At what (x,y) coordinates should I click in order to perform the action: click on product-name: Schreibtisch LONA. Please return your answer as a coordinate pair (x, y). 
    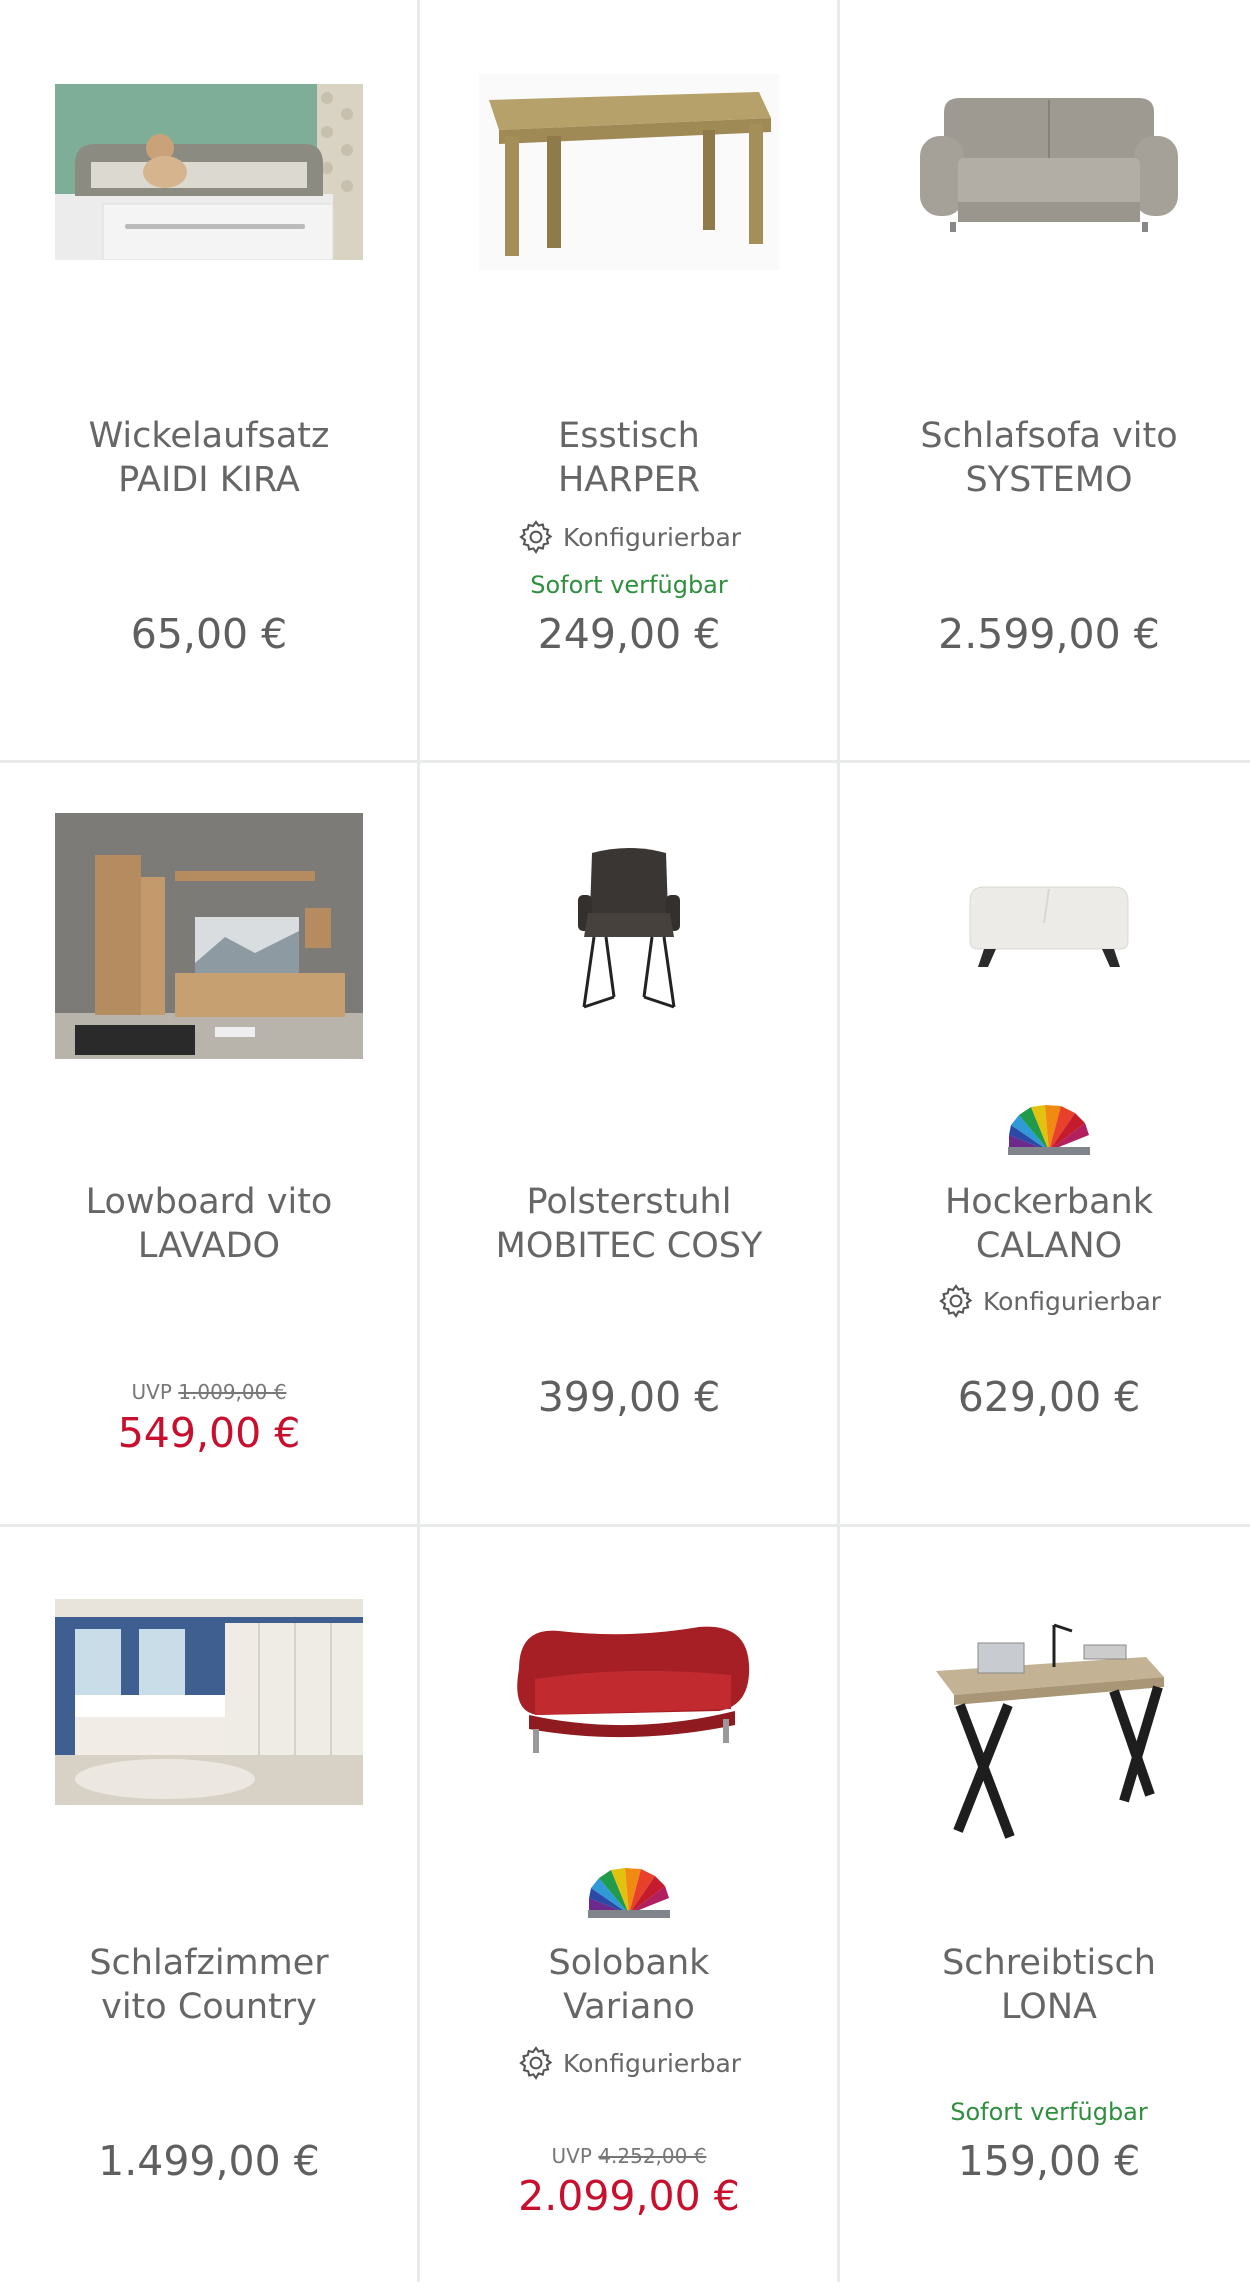
    Looking at the image, I should click on (1045, 1985).